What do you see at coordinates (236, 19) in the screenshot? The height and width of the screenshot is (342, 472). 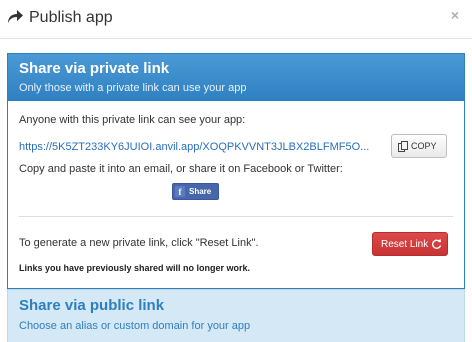 I see `modal-header: Publish app ×` at bounding box center [236, 19].